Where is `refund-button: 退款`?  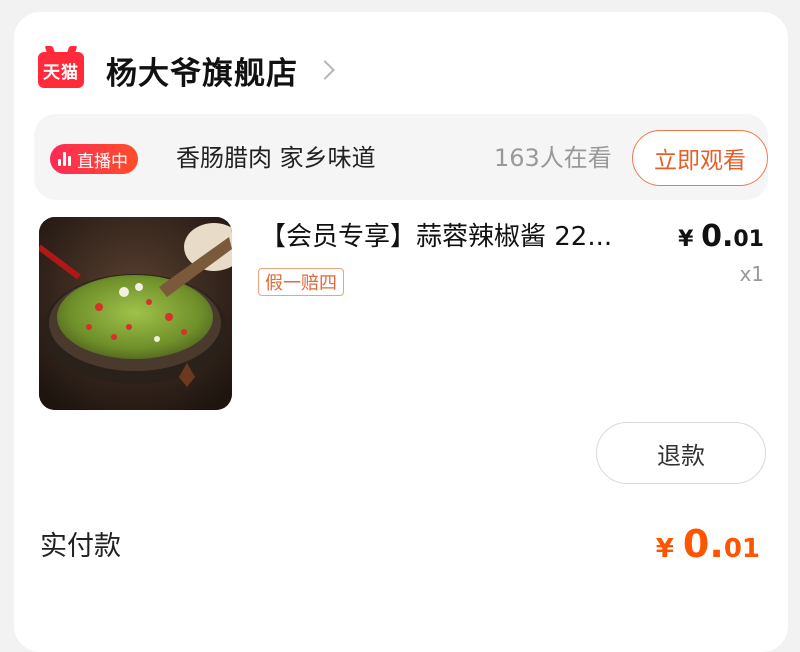
refund-button: 退款 is located at coordinates (681, 453).